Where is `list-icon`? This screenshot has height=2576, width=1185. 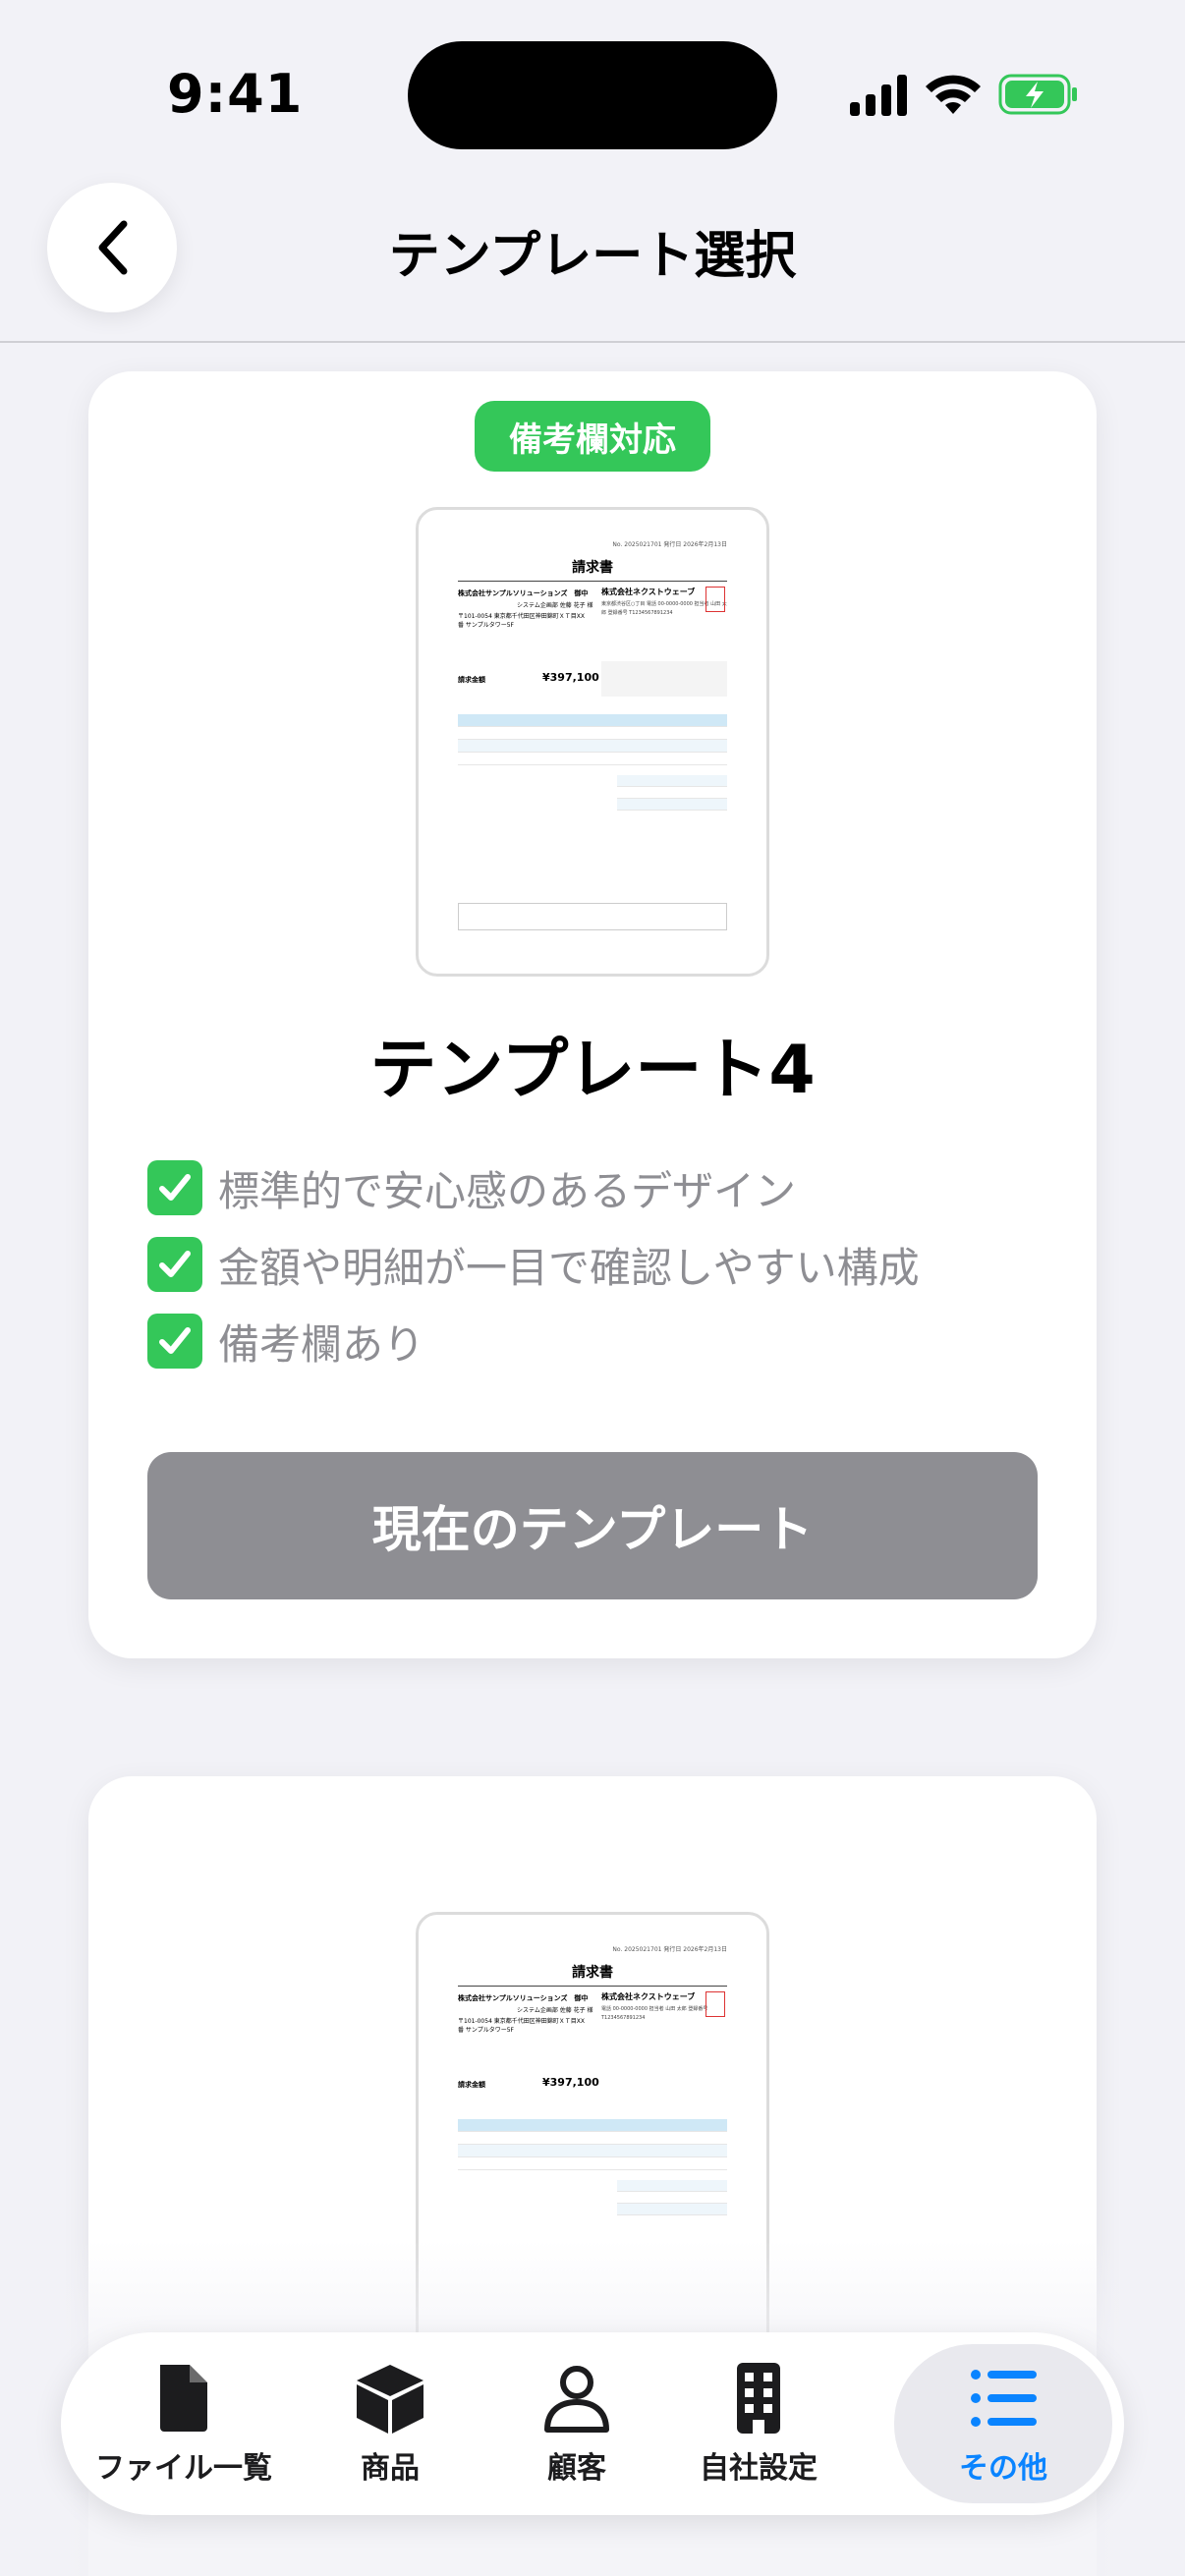 list-icon is located at coordinates (1004, 2398).